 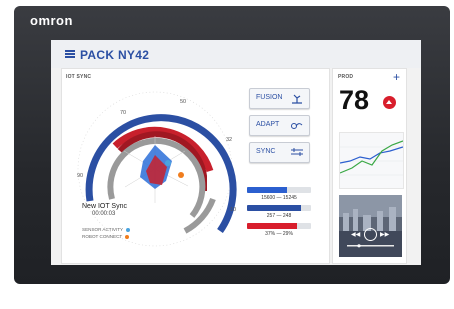 I want to click on gauge-tick-32: 32, so click(x=229, y=140).